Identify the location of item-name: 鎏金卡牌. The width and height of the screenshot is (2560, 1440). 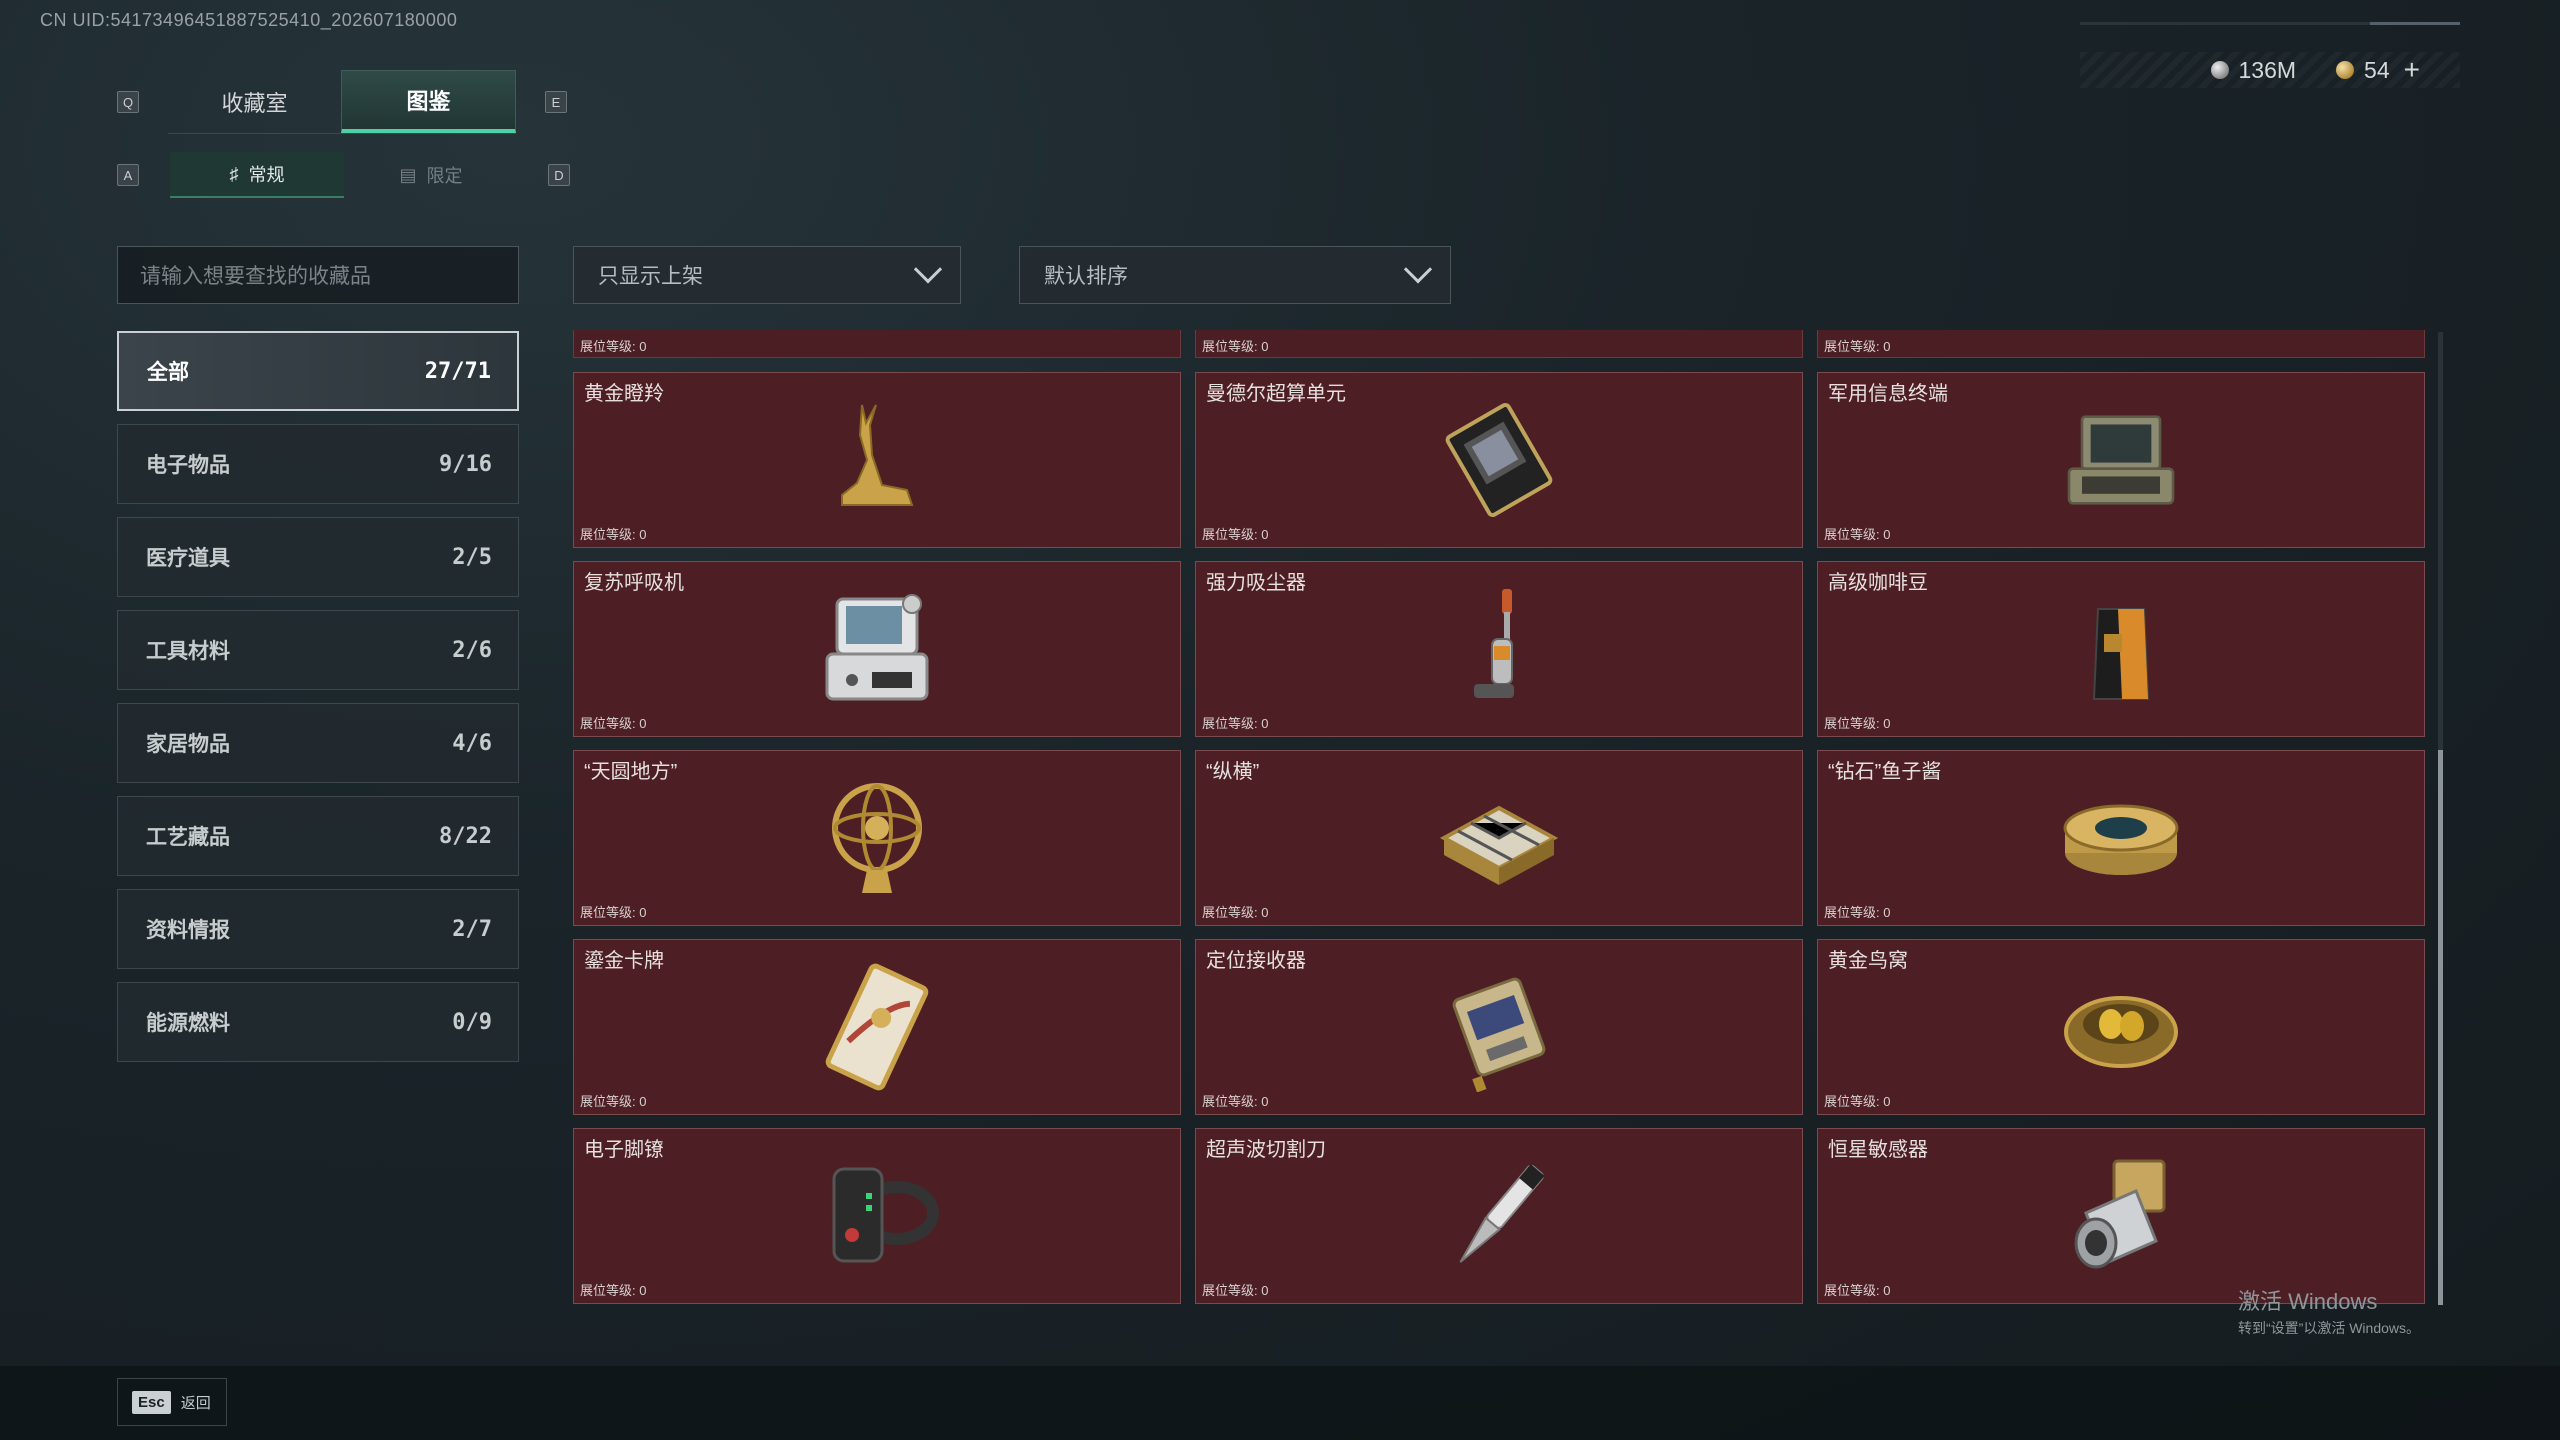
(624, 961).